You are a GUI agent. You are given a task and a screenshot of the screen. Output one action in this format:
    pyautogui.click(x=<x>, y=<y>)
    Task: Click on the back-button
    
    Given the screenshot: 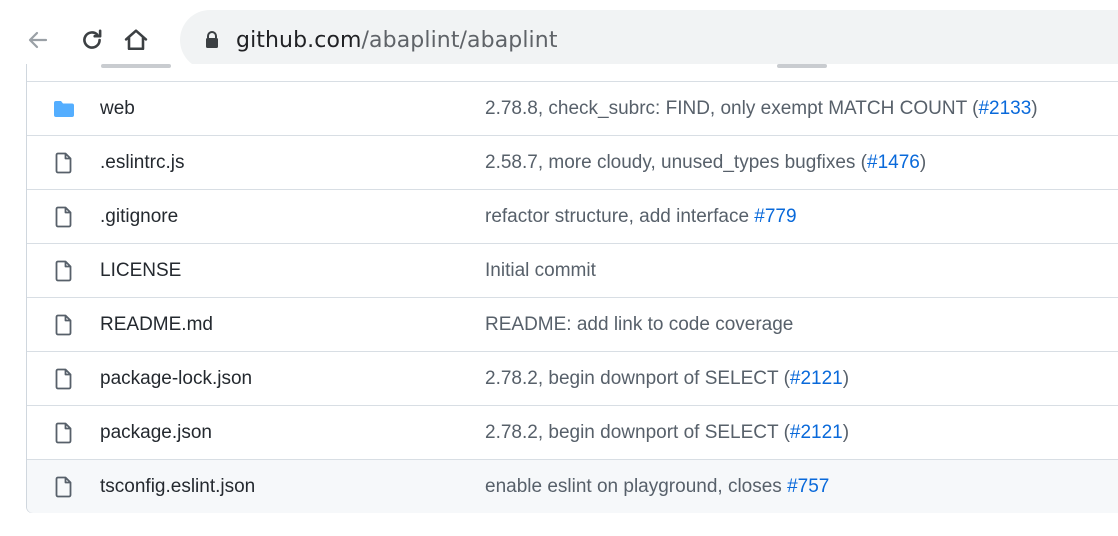 What is the action you would take?
    pyautogui.click(x=38, y=40)
    